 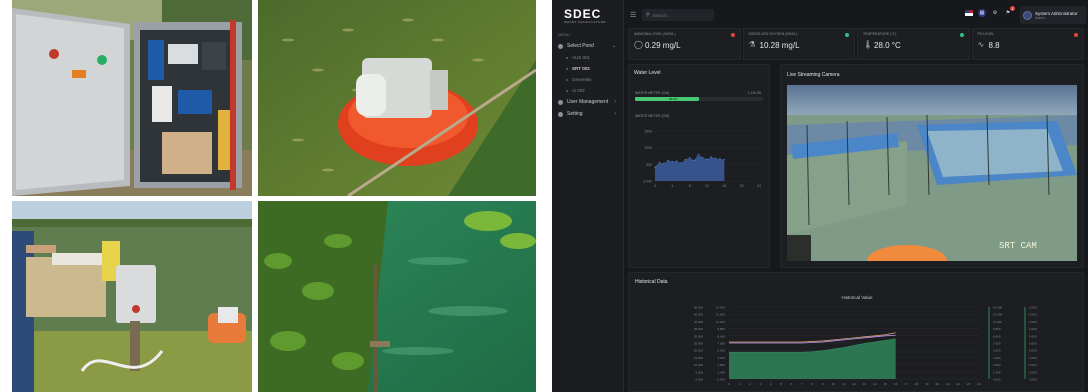 I want to click on sidebar-subitem-pond: Generetix, so click(x=588, y=79).